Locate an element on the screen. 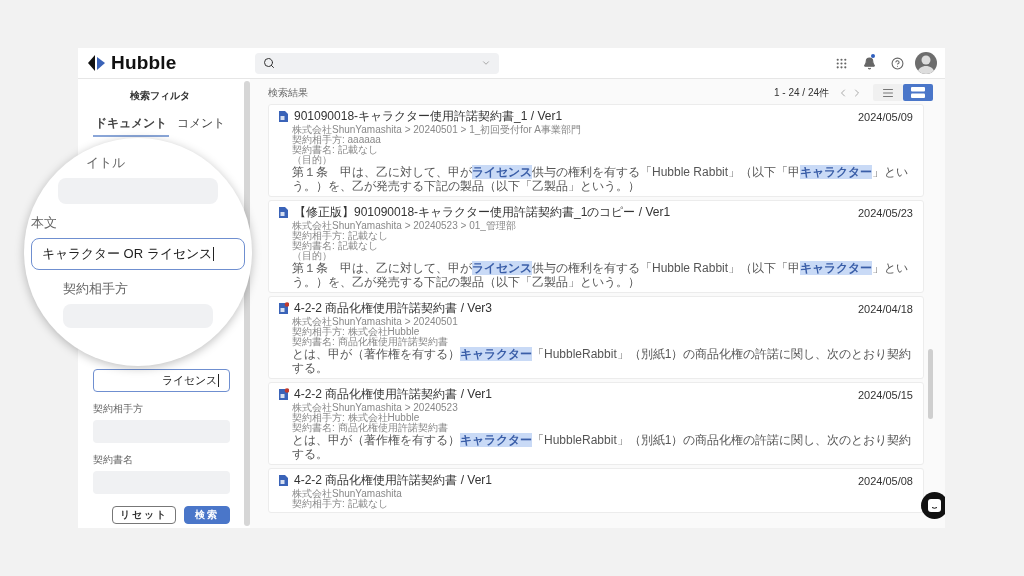  document-meta: 株式会社ShunYamashita > 20240501 > 1_初回受付for A事業部門 is located at coordinates (436, 130).